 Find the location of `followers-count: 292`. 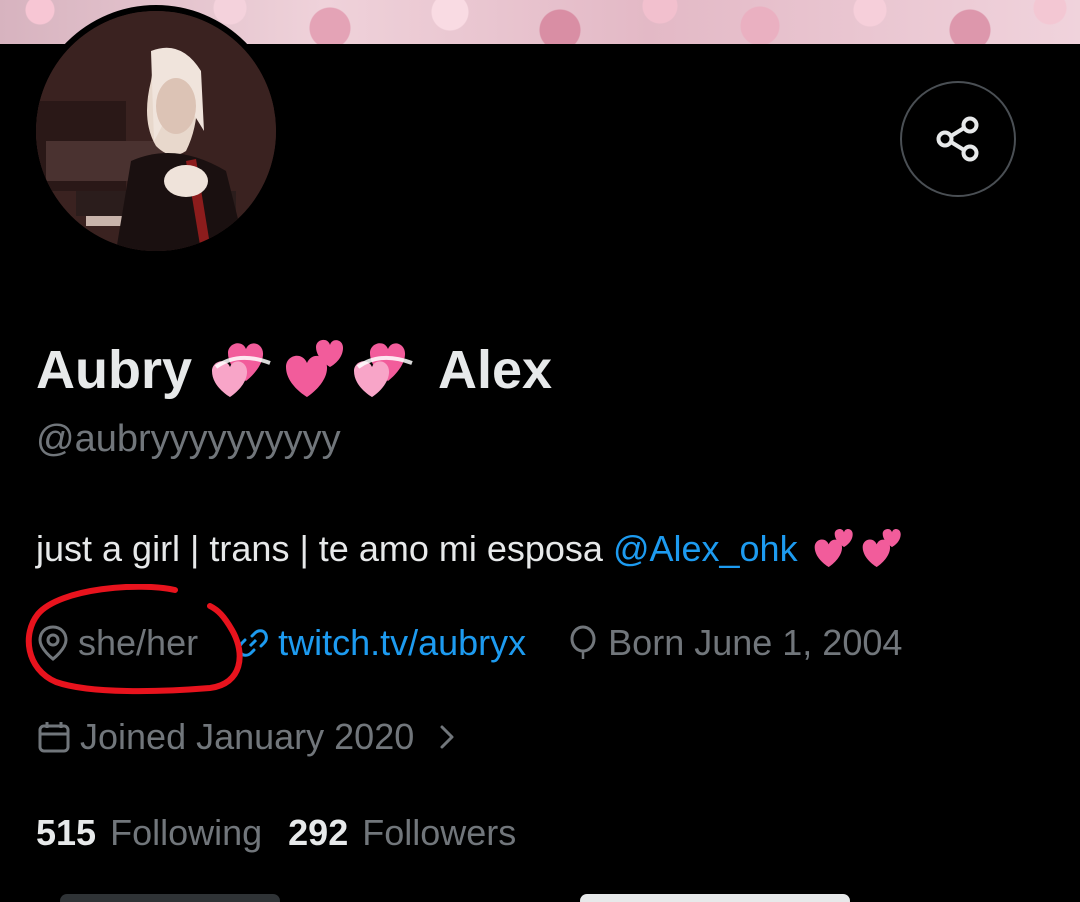

followers-count: 292 is located at coordinates (318, 833).